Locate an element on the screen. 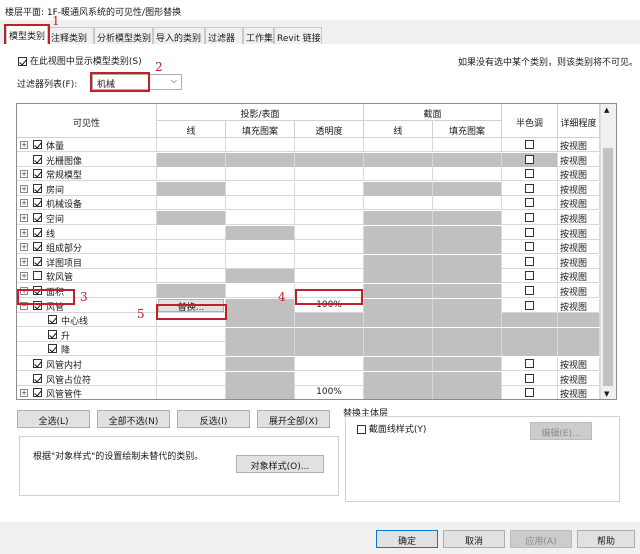  tab-annotation-categories: 注释类别 is located at coordinates (71, 35).